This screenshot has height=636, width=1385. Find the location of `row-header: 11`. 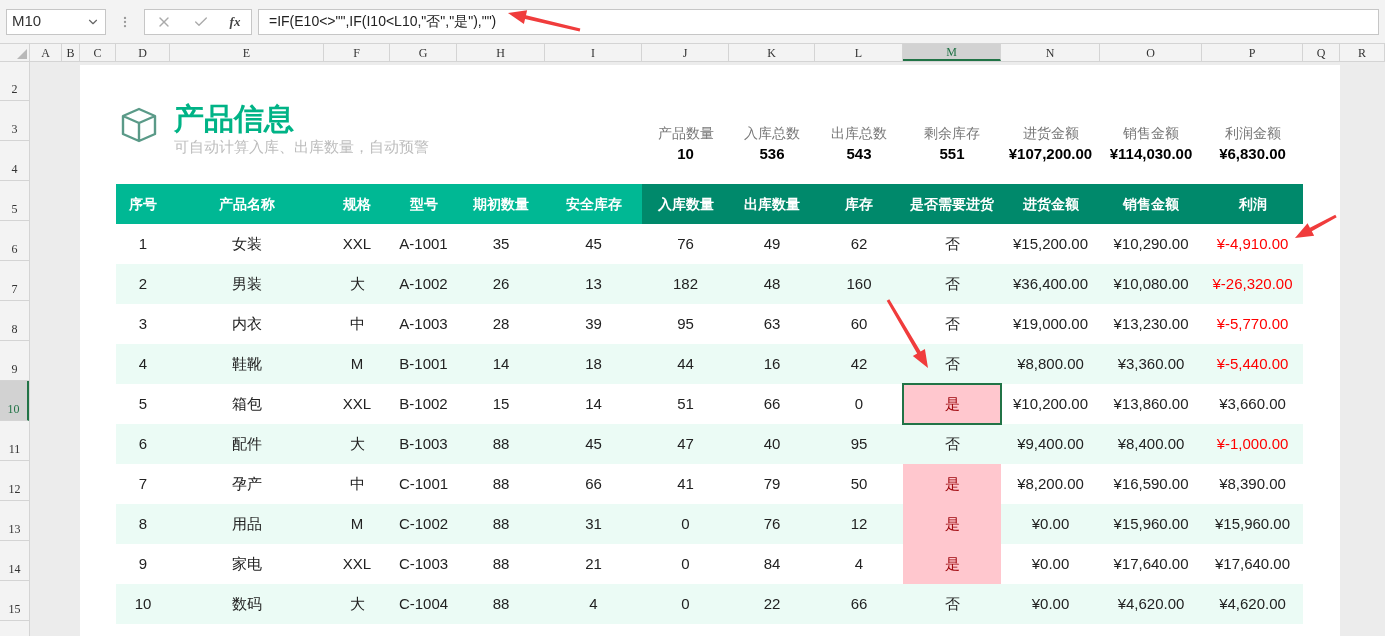

row-header: 11 is located at coordinates (14, 441).